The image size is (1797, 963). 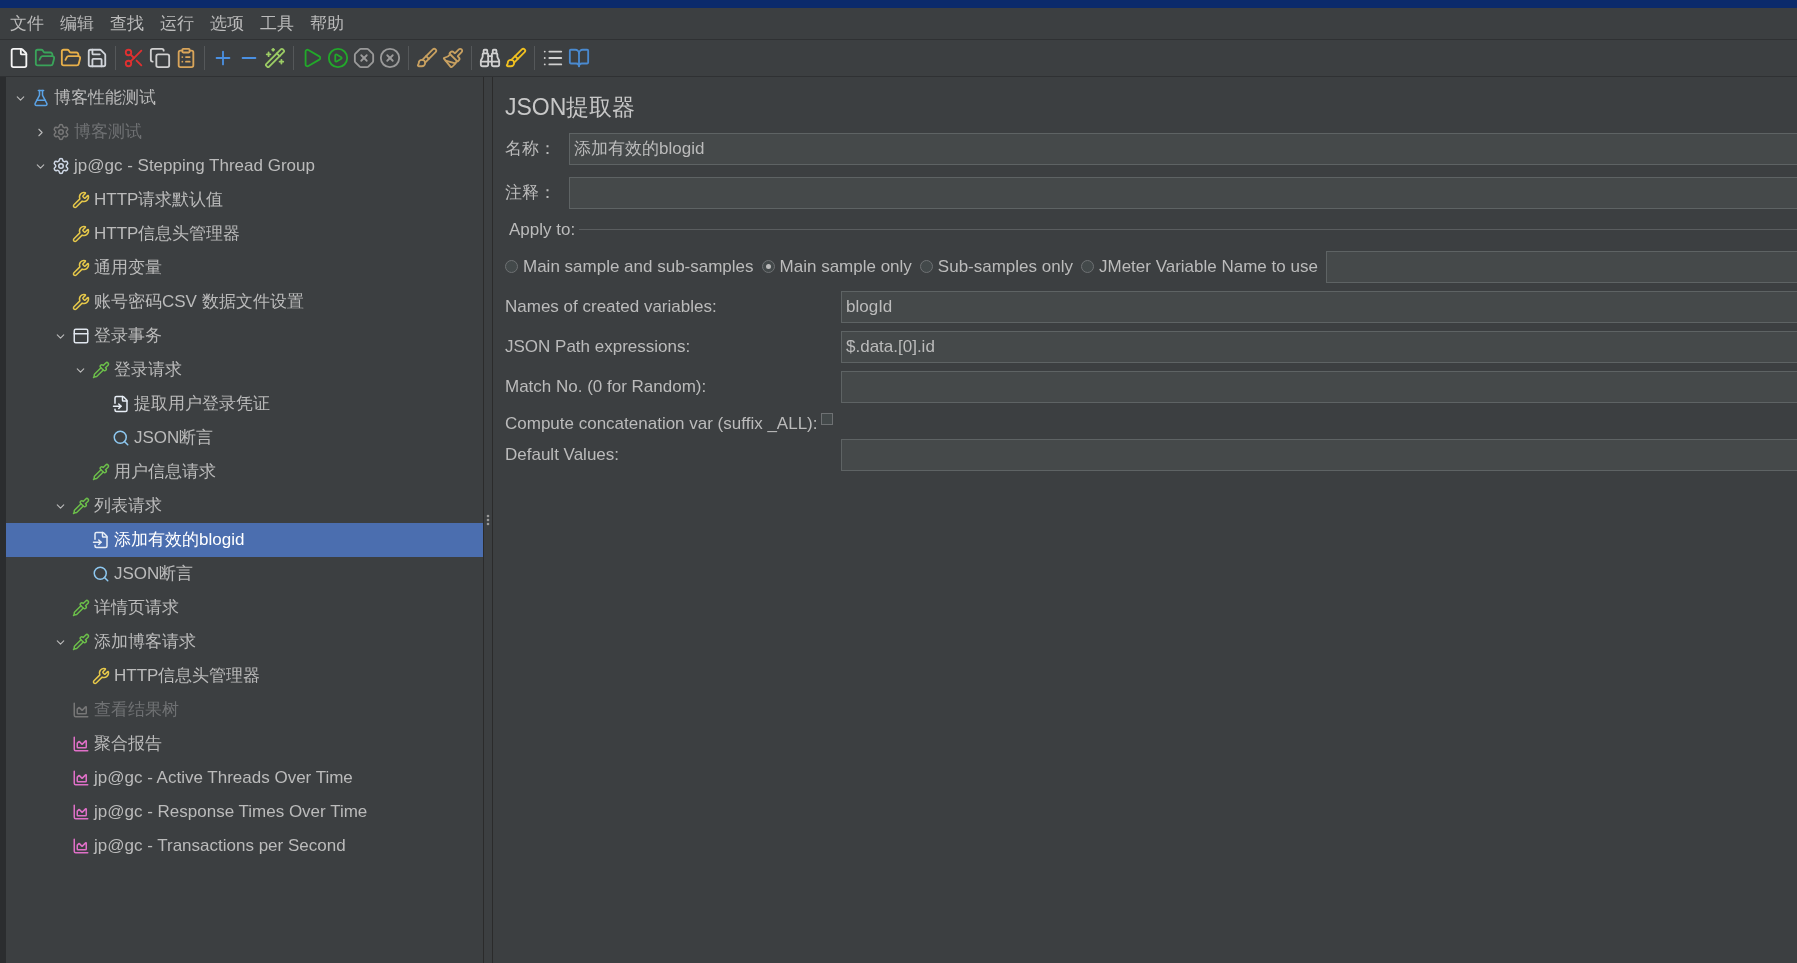 What do you see at coordinates (186, 58) in the screenshot?
I see `paste-icon` at bounding box center [186, 58].